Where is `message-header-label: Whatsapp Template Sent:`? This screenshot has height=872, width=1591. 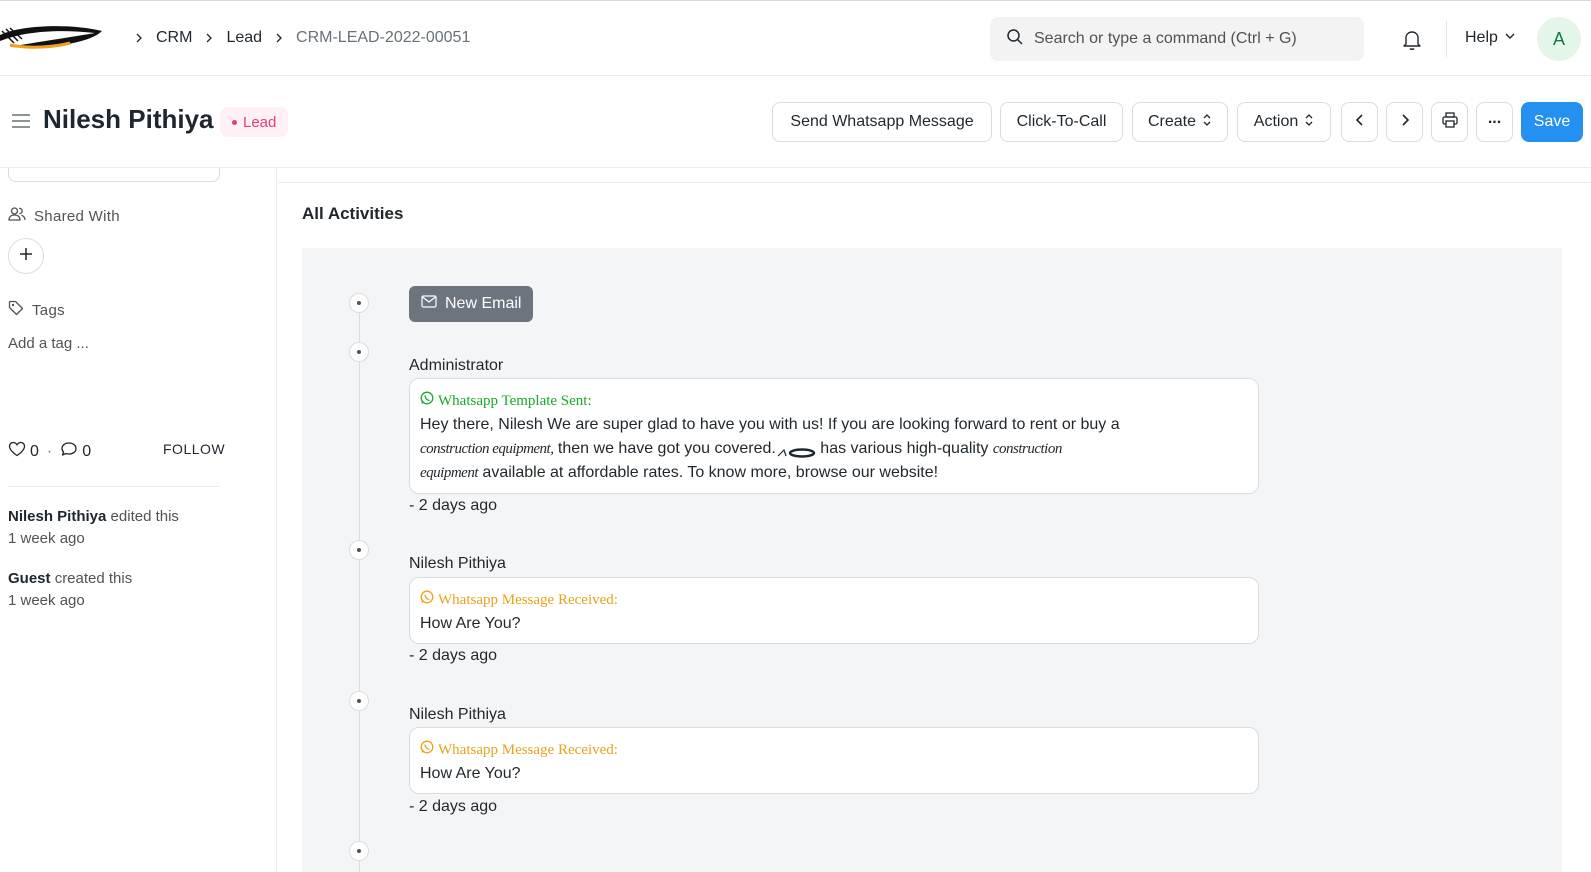 message-header-label: Whatsapp Template Sent: is located at coordinates (515, 401).